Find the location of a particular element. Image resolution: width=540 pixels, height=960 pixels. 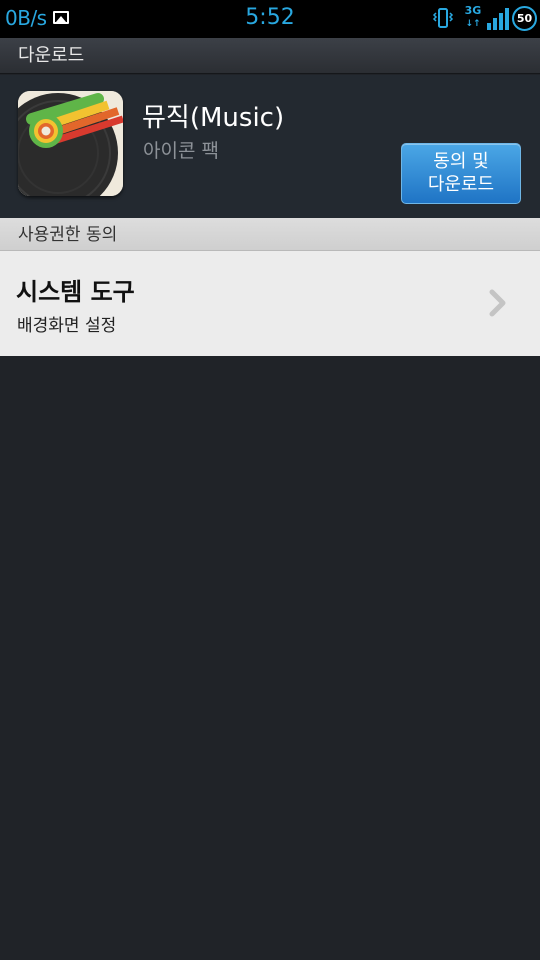

app-name: 뮤직(Music) is located at coordinates (213, 118).